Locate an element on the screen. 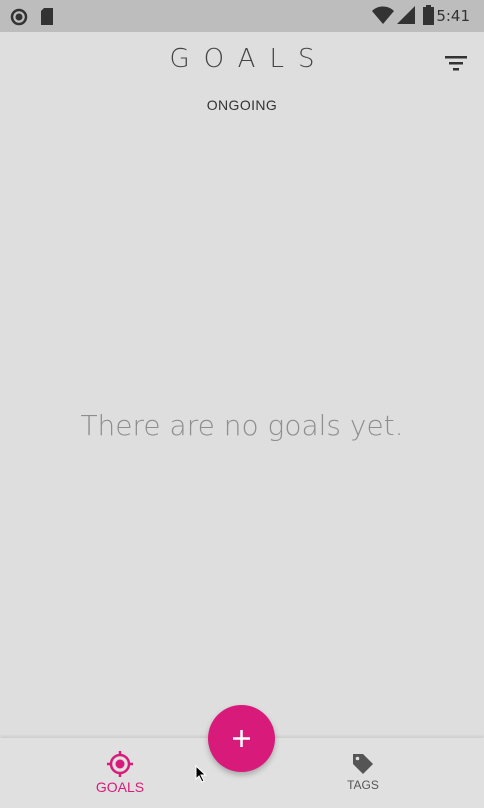 The width and height of the screenshot is (484, 808). empty-state-message: There are no goals yet. is located at coordinates (242, 425).